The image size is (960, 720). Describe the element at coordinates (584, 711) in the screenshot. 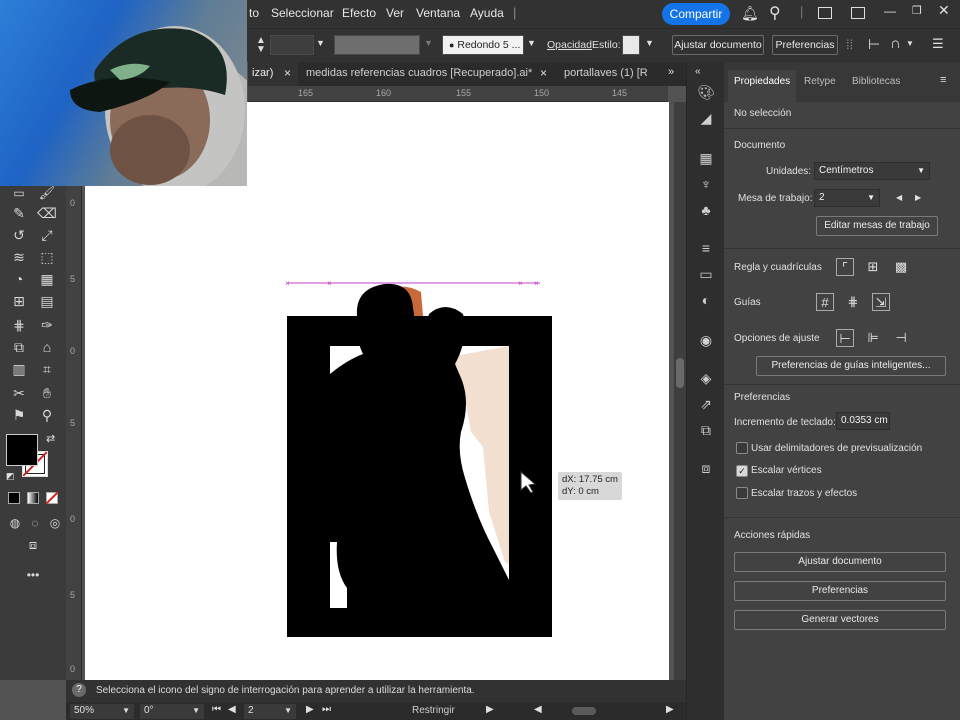

I see `horizontal-scrollbar-thumb` at that location.